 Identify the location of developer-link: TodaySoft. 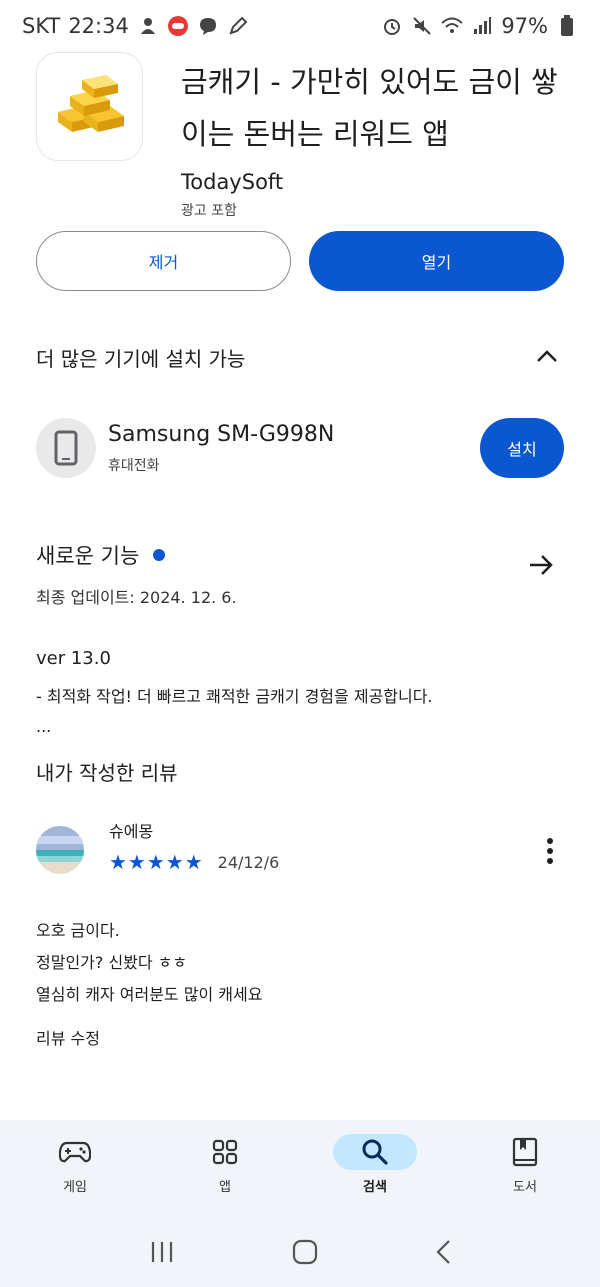
(374, 182).